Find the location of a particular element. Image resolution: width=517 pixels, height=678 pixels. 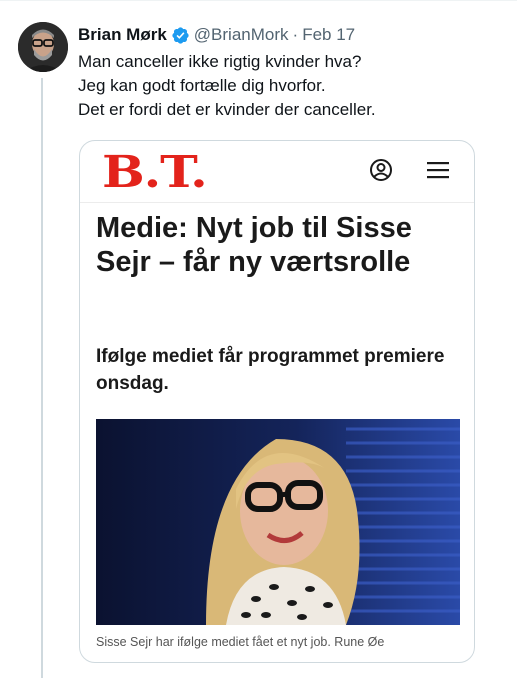

article-navbar: B.T. is located at coordinates (277, 172).